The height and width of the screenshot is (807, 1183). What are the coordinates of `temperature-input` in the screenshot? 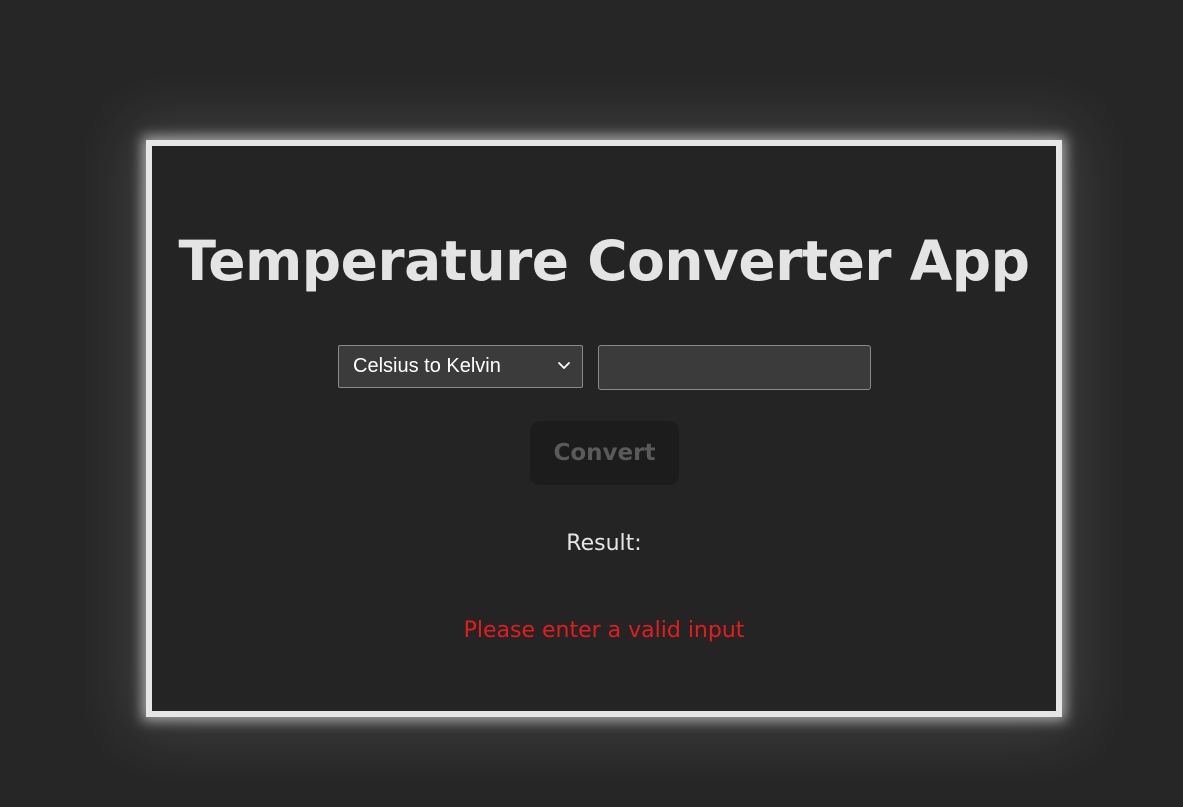 It's located at (734, 367).